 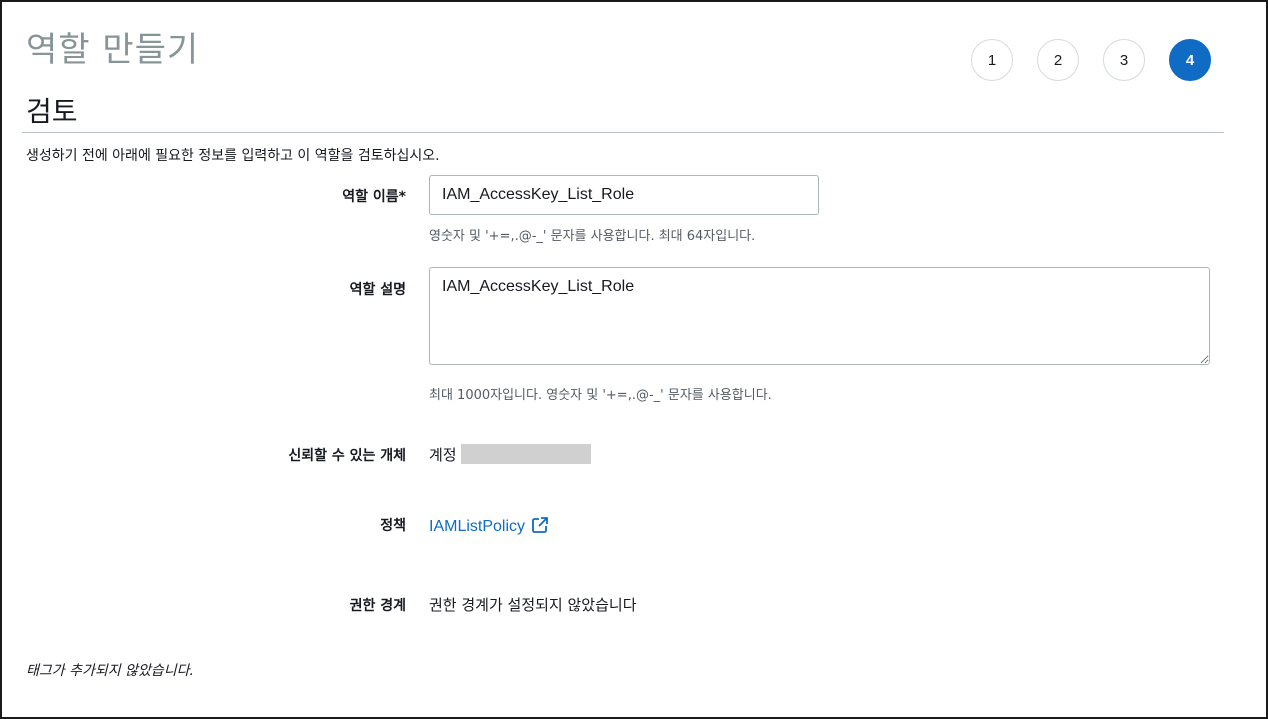 What do you see at coordinates (540, 527) in the screenshot?
I see `external-link-icon` at bounding box center [540, 527].